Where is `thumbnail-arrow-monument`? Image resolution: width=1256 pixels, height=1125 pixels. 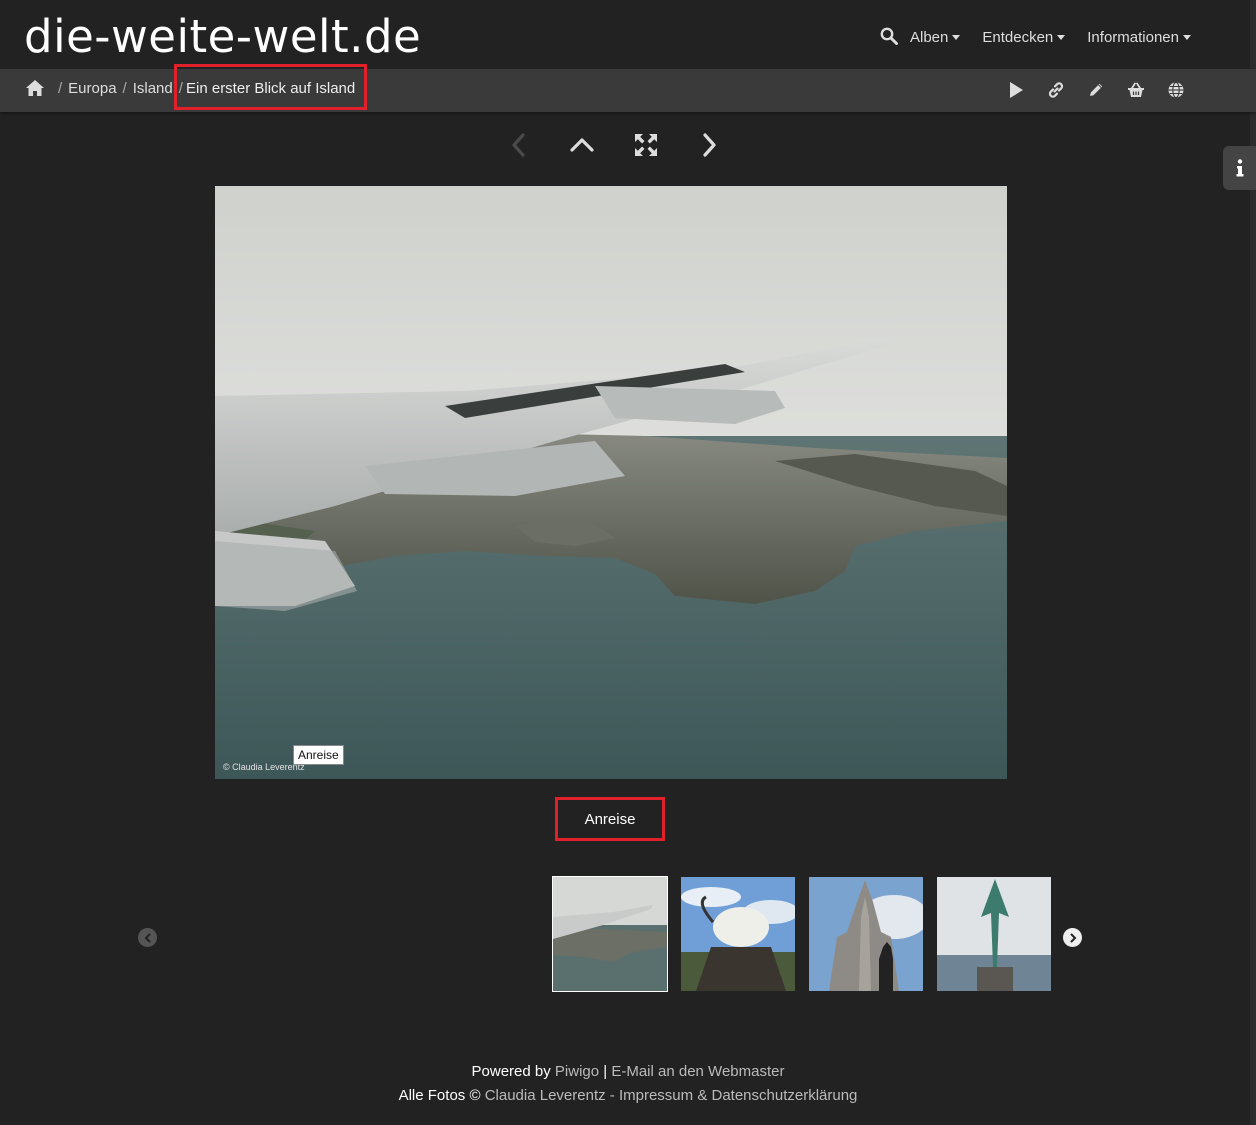
thumbnail-arrow-monument is located at coordinates (994, 934).